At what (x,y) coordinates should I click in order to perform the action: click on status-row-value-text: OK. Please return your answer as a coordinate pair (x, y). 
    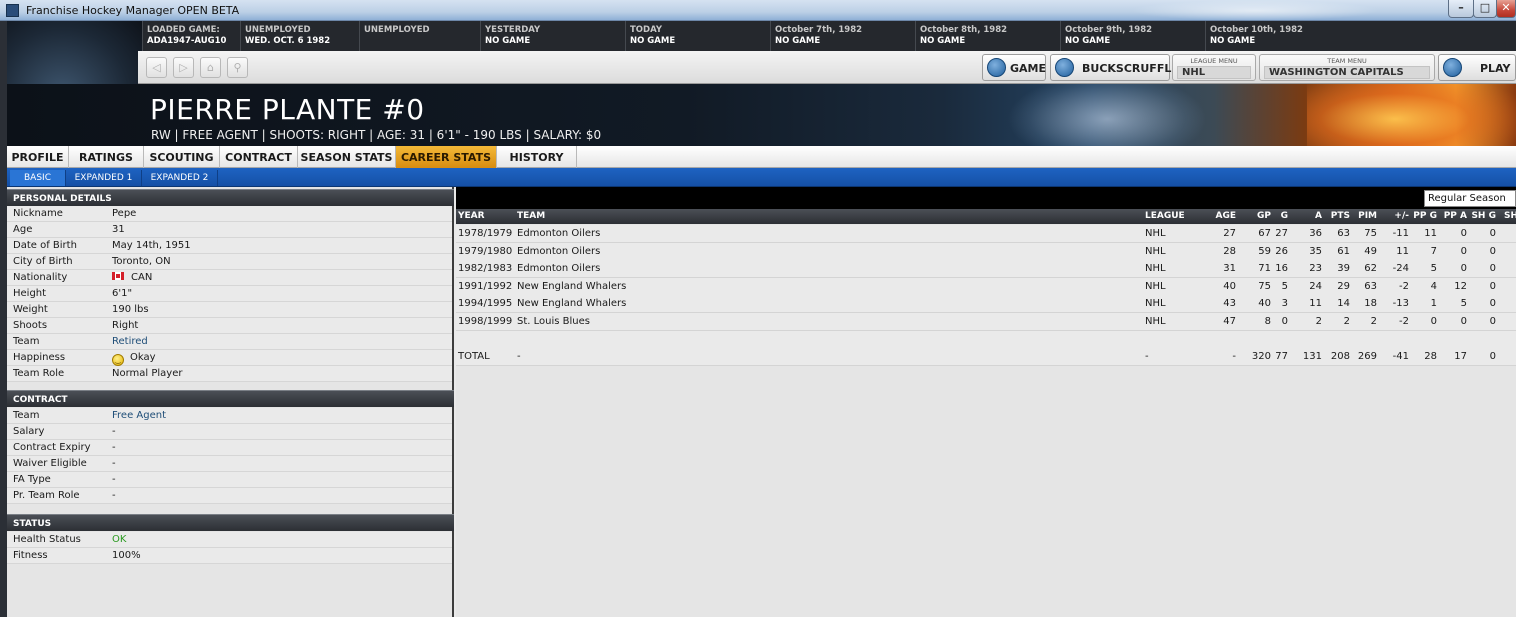
    Looking at the image, I should click on (119, 539).